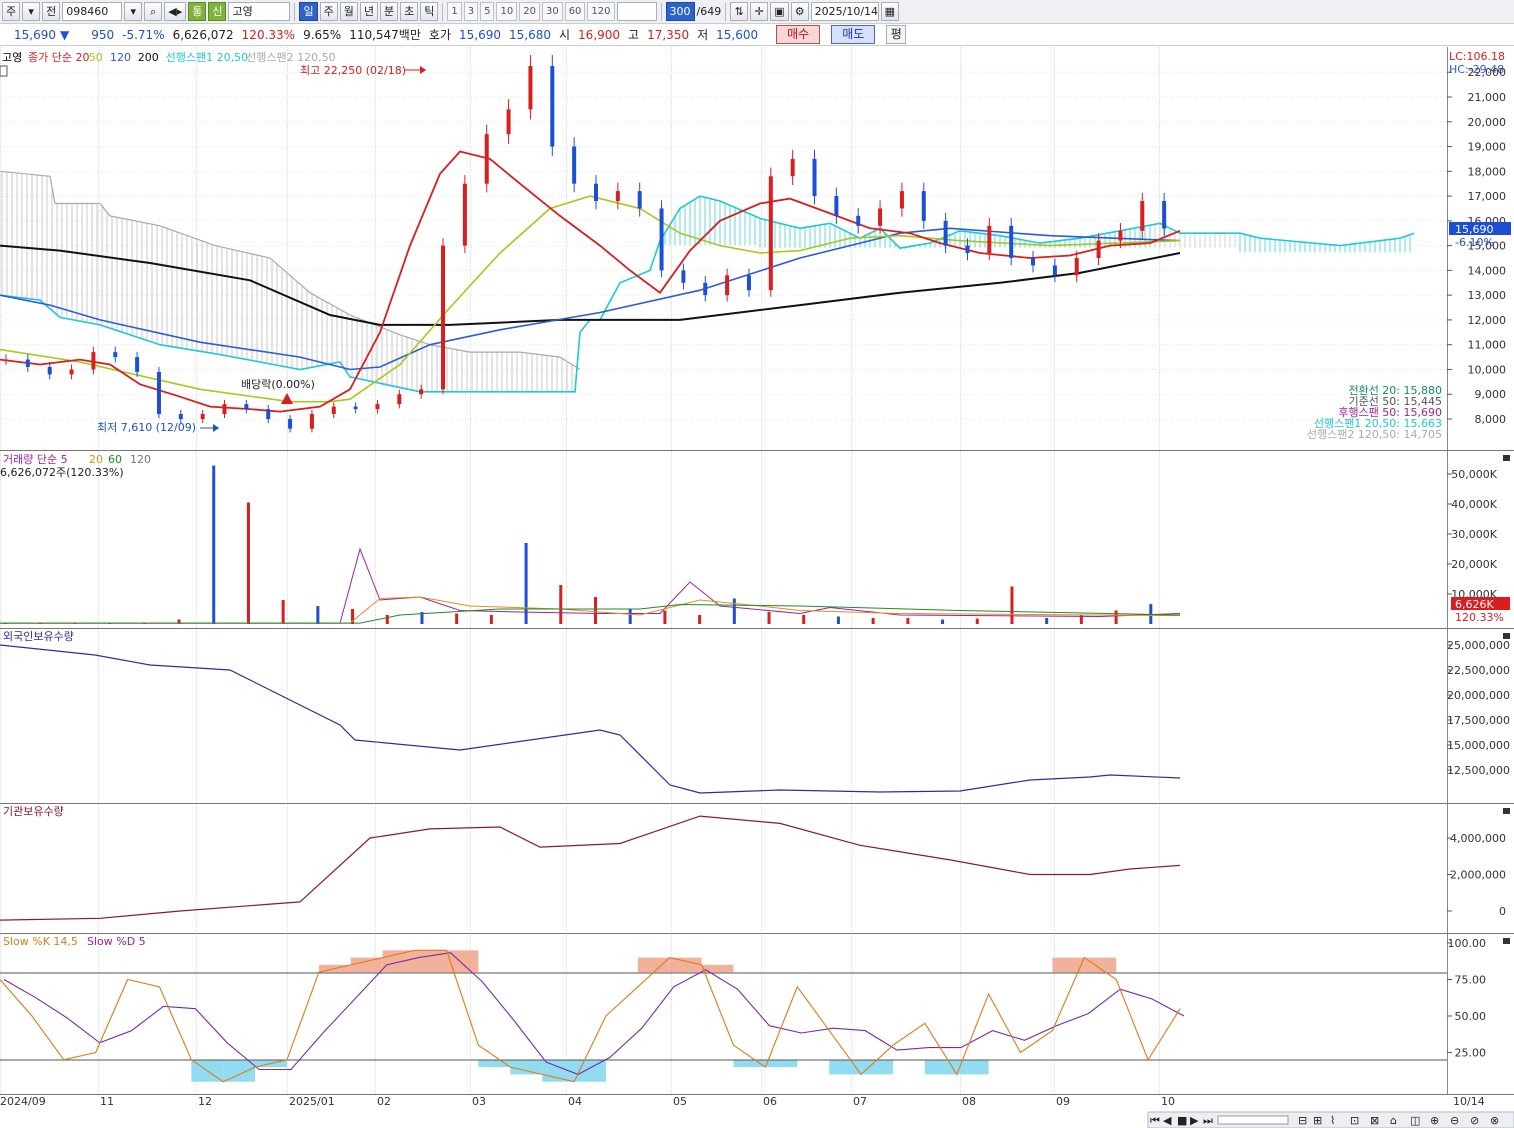  I want to click on chart-tool-icon: ⌇, so click(1332, 1120).